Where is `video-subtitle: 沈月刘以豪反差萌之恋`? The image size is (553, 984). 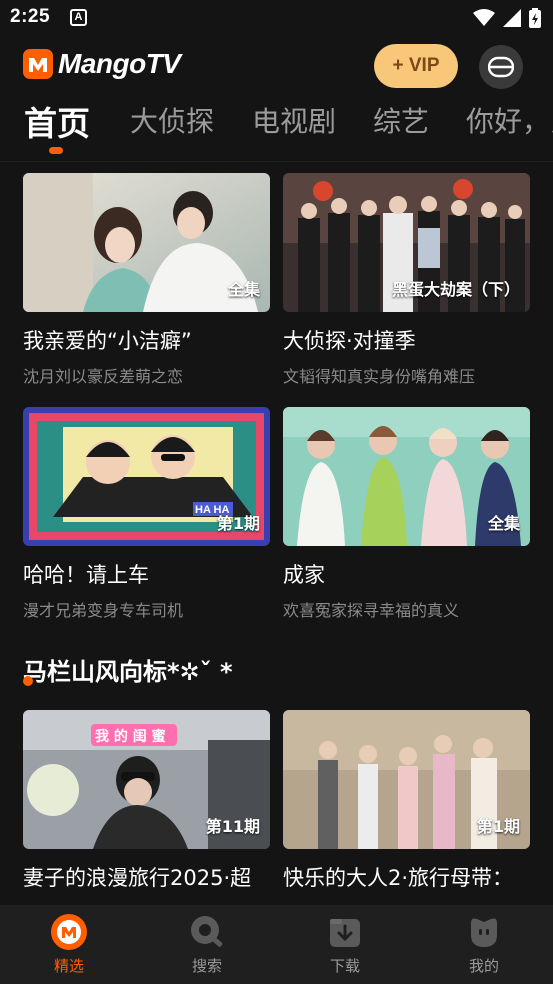 video-subtitle: 沈月刘以豪反差萌之恋 is located at coordinates (103, 376).